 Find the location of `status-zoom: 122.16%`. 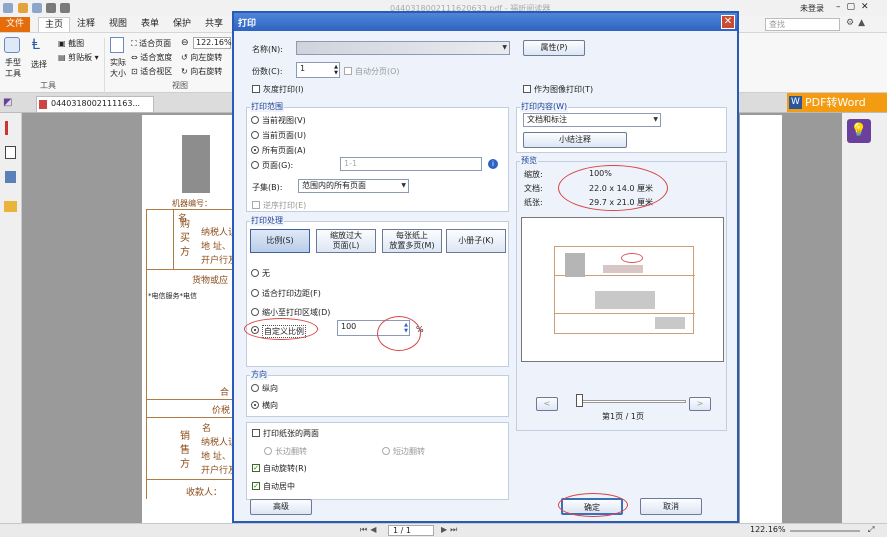

status-zoom: 122.16% is located at coordinates (768, 529).